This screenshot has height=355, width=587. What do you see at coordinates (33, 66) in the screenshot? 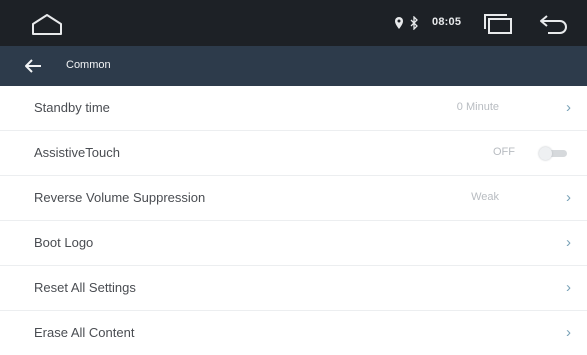
I see `arrow-left-icon` at bounding box center [33, 66].